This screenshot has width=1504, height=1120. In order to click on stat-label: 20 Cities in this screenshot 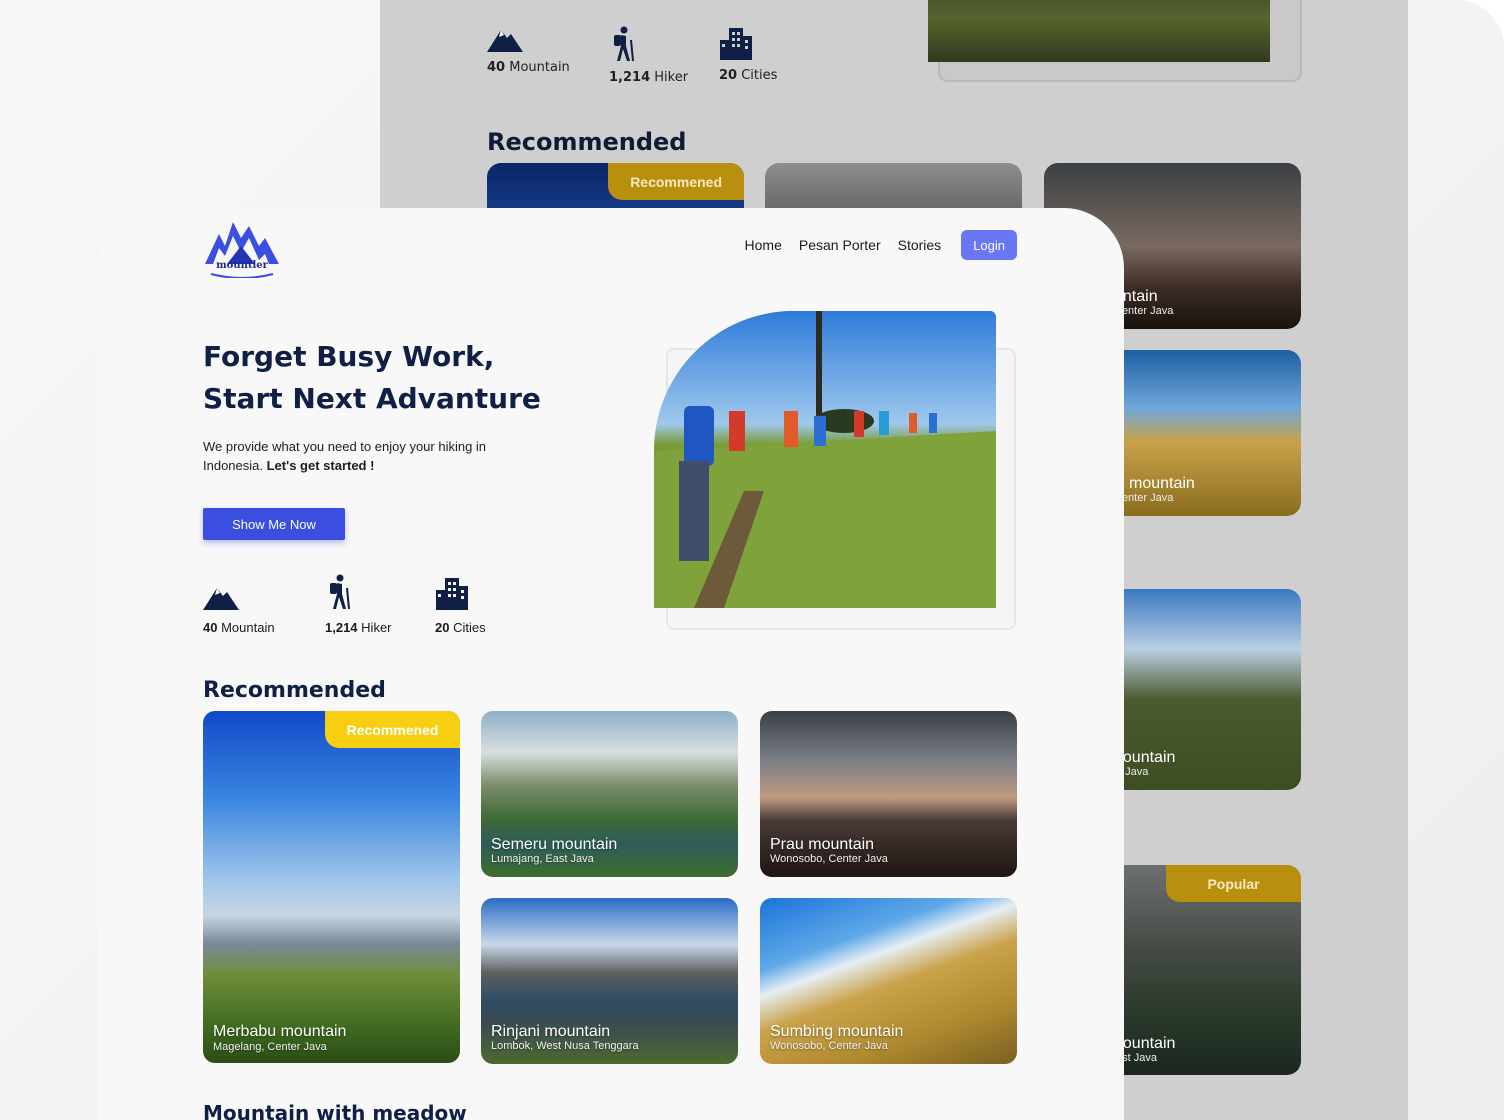, I will do `click(460, 627)`.